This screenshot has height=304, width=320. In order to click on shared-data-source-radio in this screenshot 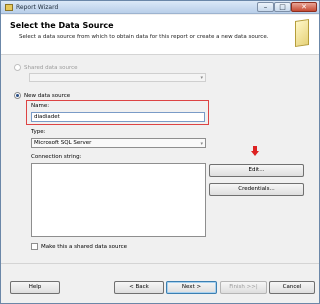, I will do `click(17, 67)`.